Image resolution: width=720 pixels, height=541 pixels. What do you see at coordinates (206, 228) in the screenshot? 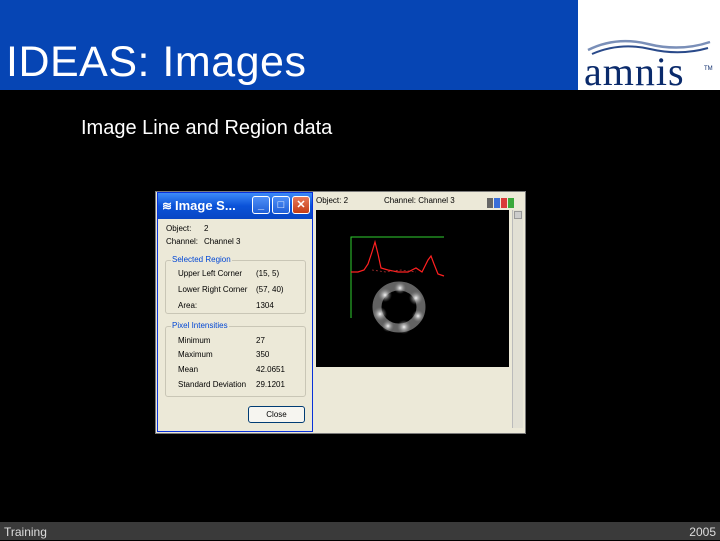
I see `object-value: 2` at bounding box center [206, 228].